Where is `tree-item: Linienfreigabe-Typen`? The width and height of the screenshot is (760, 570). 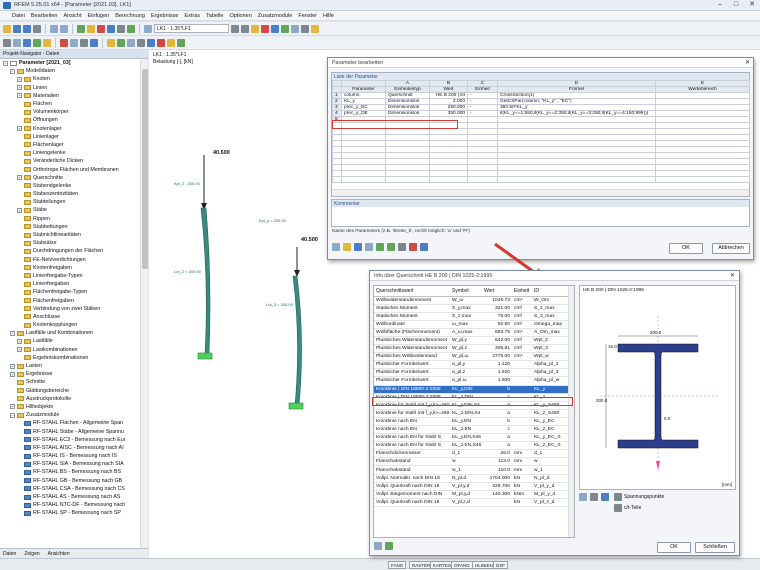
tree-item: Linienfreigabe-Typen is located at coordinates (70, 276).